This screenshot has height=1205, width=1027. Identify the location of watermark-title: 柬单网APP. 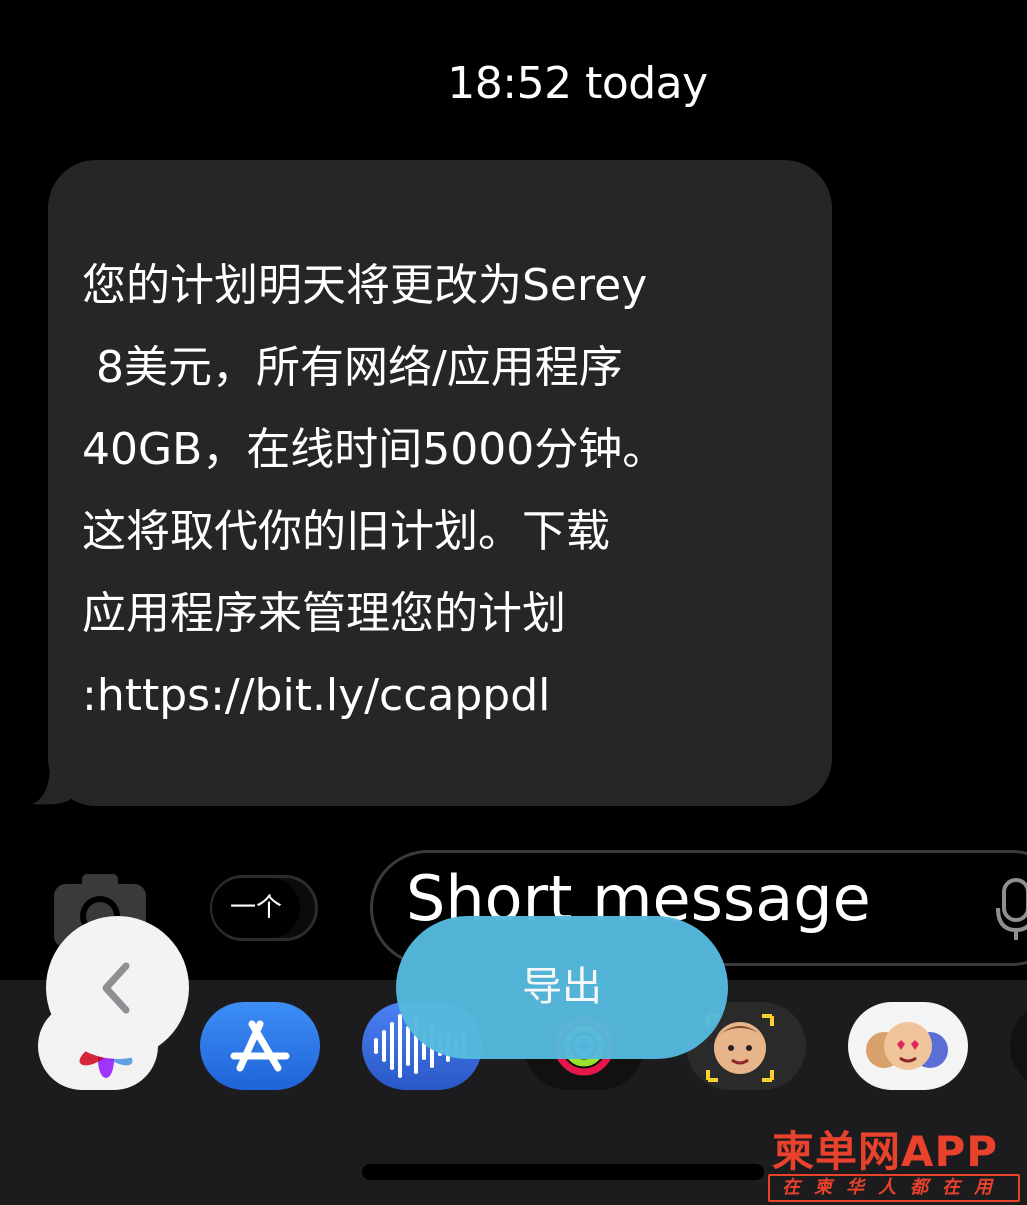
(885, 1151).